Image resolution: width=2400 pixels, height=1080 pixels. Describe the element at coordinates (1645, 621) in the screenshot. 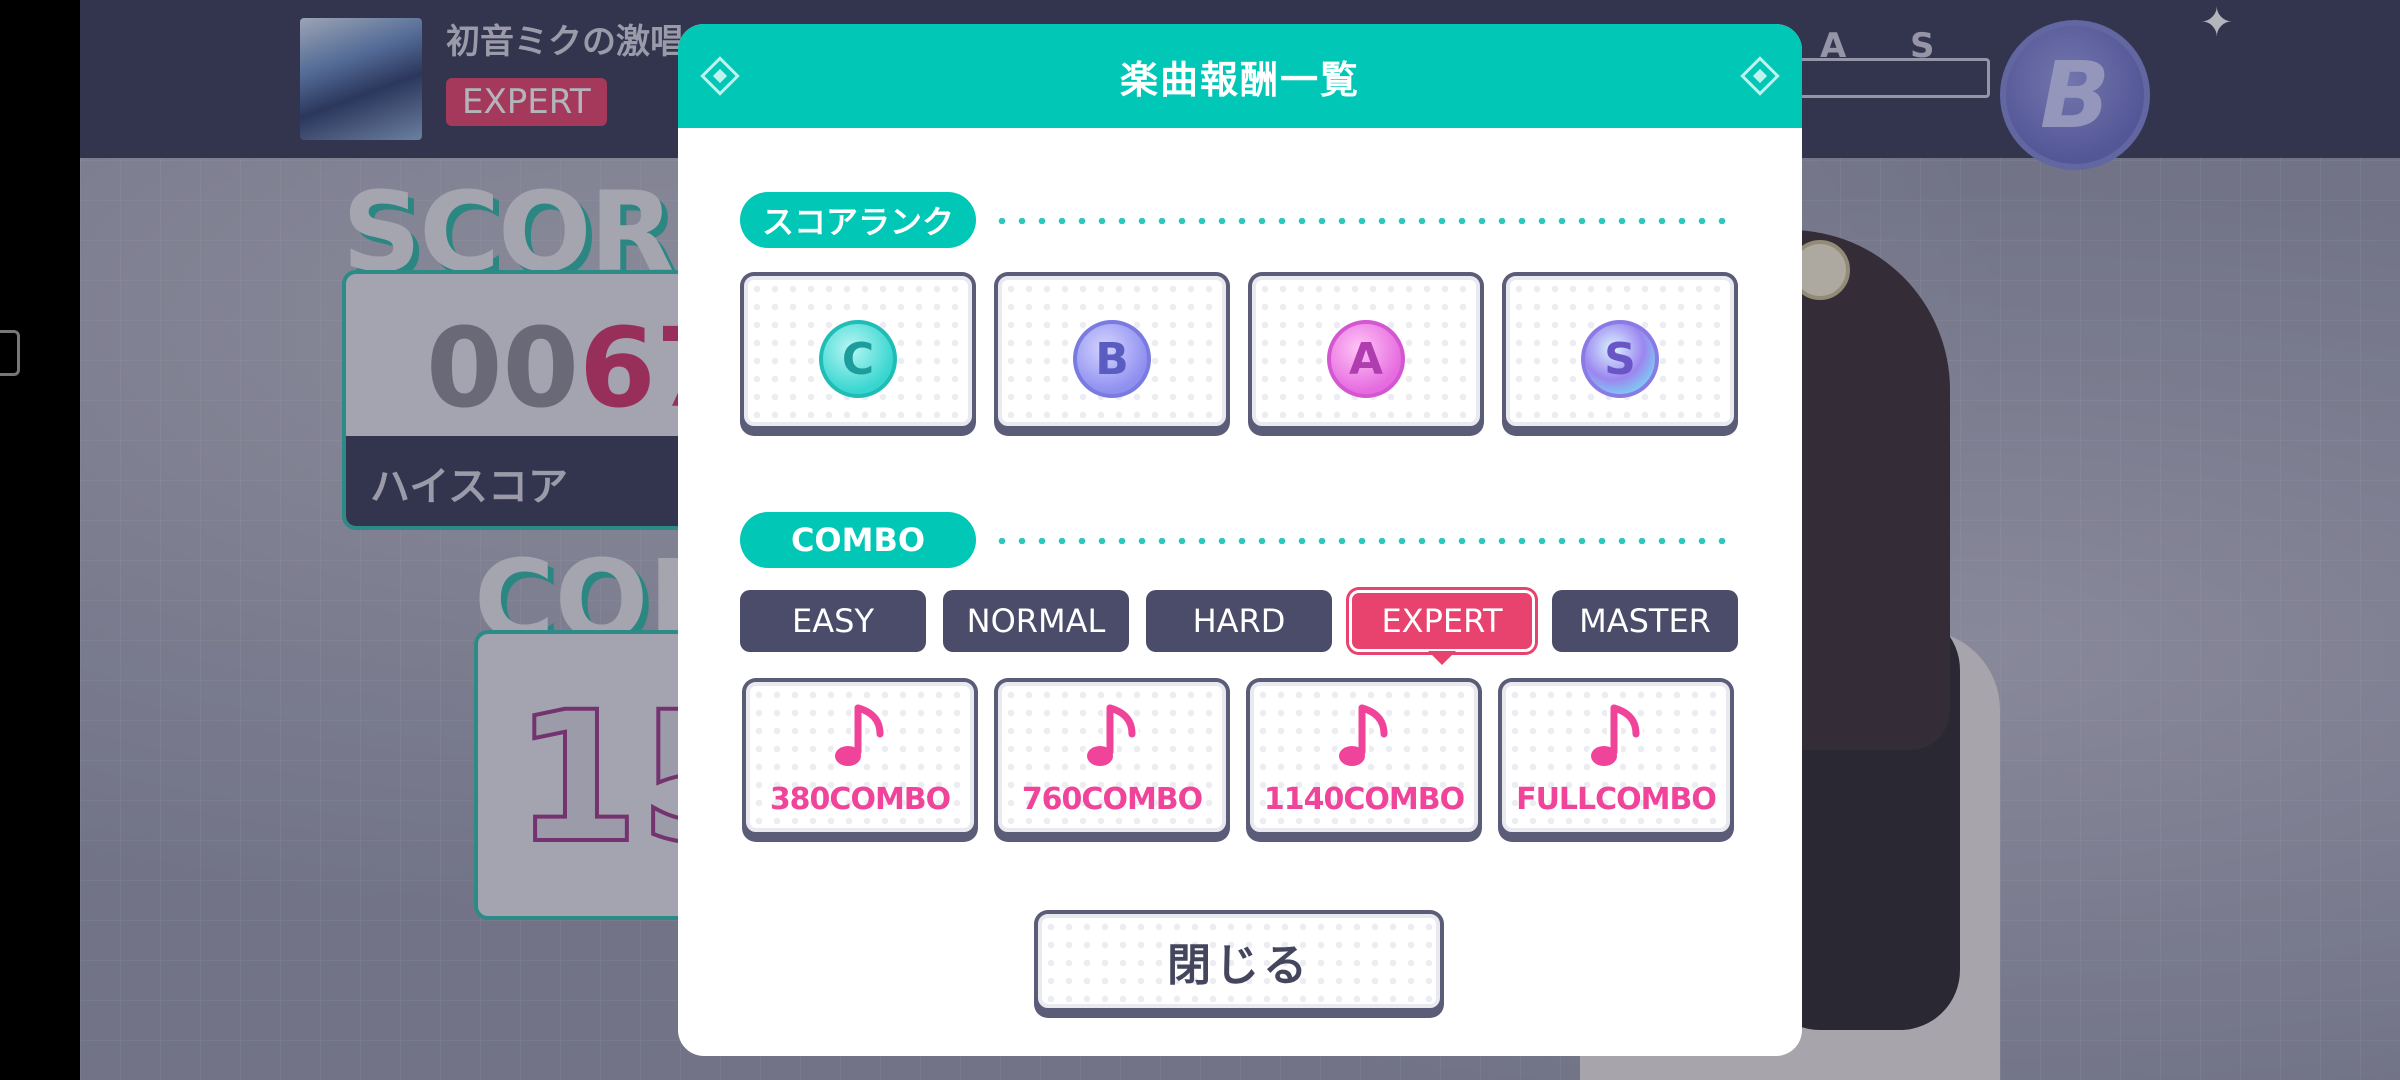

I see `tab-master: MASTER` at that location.